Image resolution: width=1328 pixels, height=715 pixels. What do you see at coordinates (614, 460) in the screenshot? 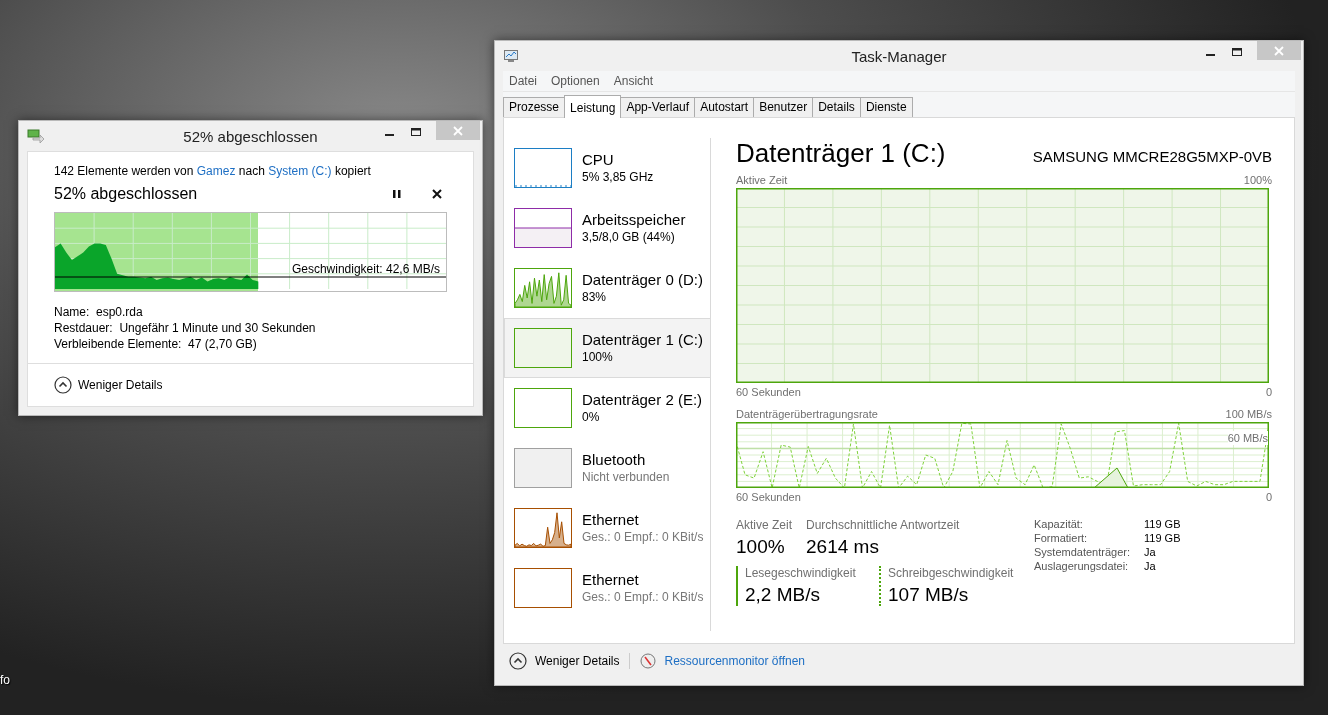
I see `item-name: Bluetooth` at bounding box center [614, 460].